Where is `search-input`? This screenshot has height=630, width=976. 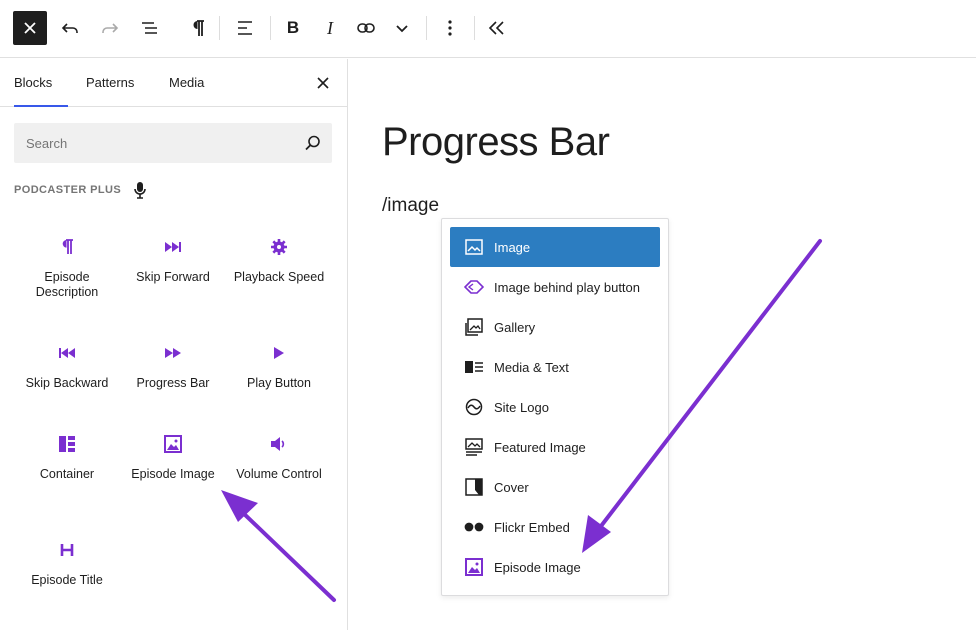 search-input is located at coordinates (154, 143).